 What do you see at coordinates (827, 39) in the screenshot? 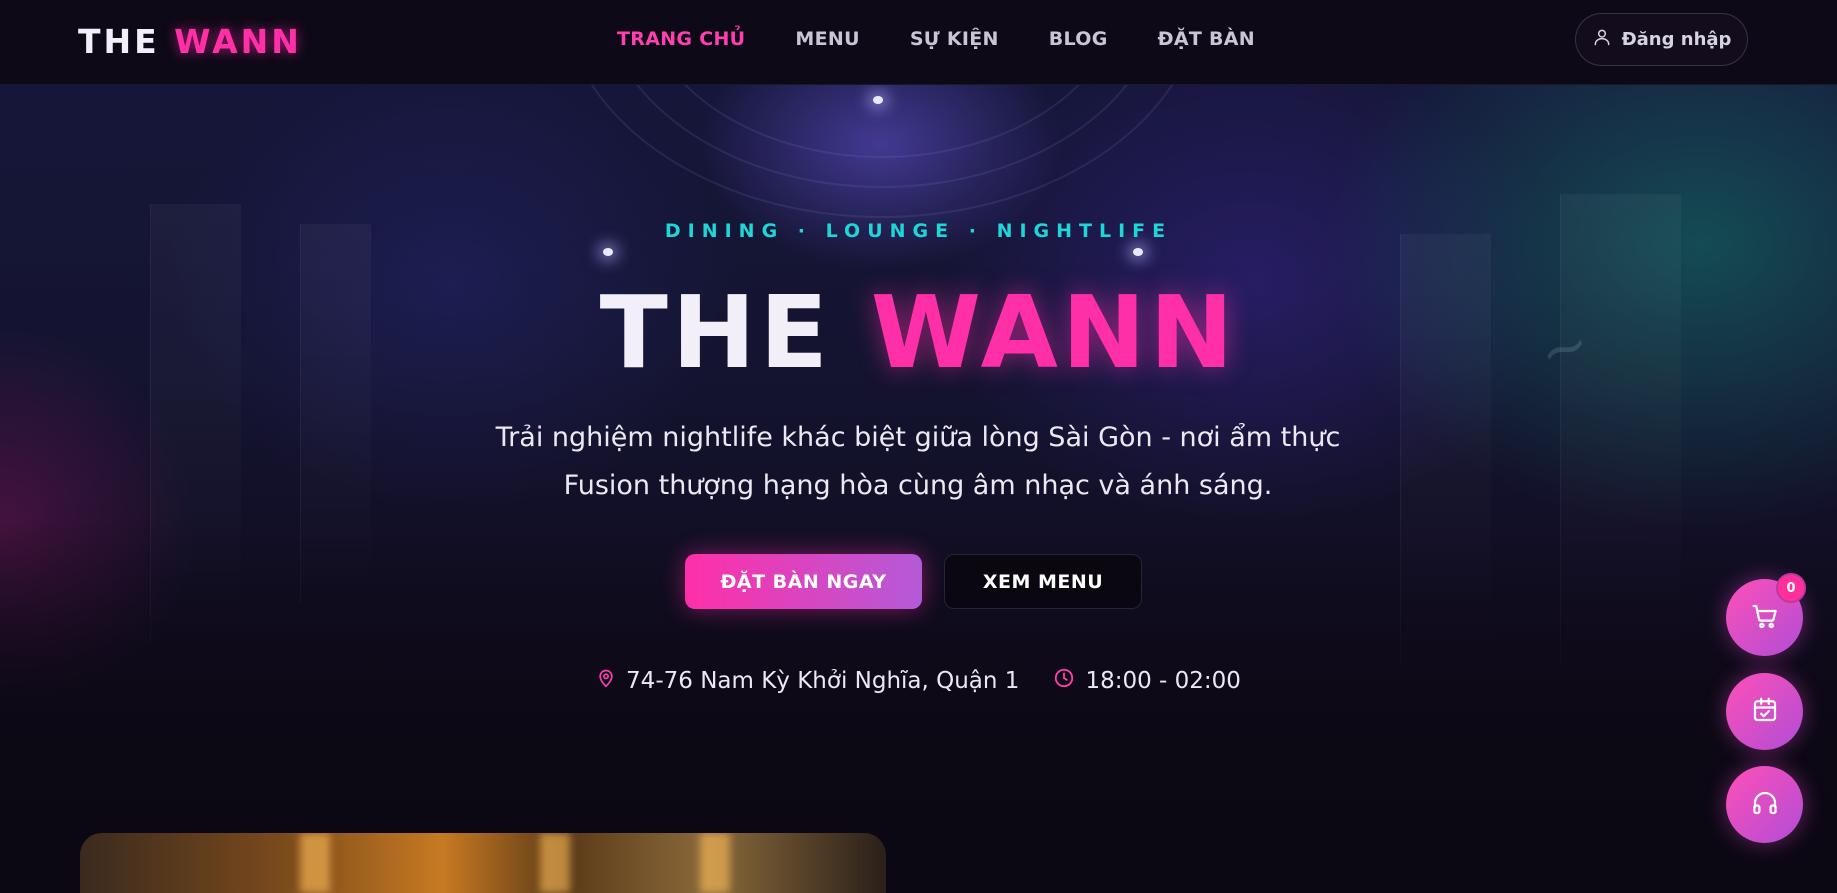
I see `nav-item-menu: MENU` at bounding box center [827, 39].